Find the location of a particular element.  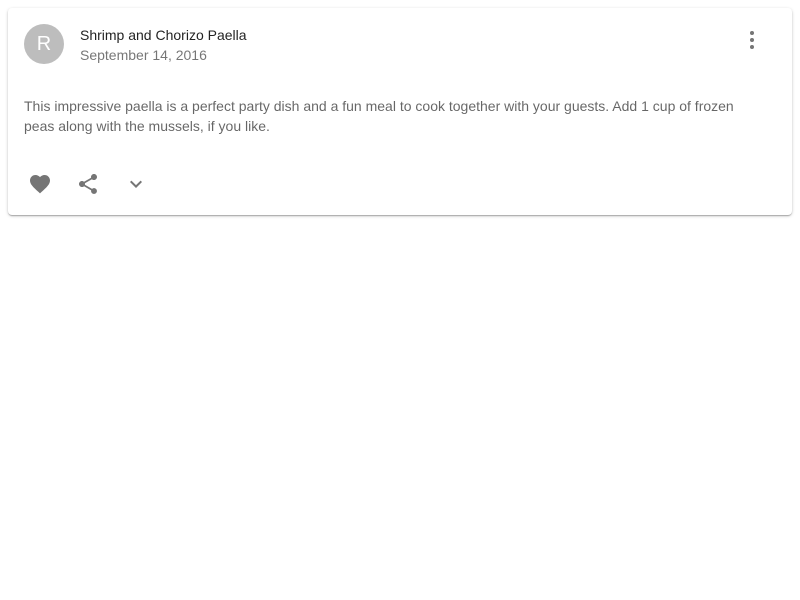

more-options-button is located at coordinates (752, 40).